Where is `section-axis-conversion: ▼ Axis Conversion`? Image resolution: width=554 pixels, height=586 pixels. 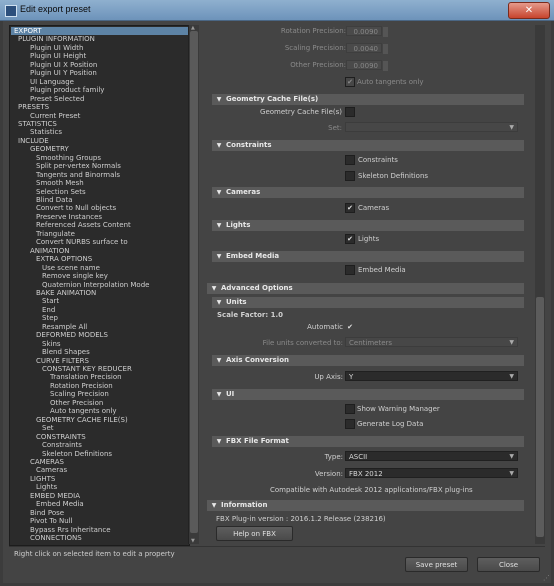 section-axis-conversion: ▼ Axis Conversion is located at coordinates (368, 360).